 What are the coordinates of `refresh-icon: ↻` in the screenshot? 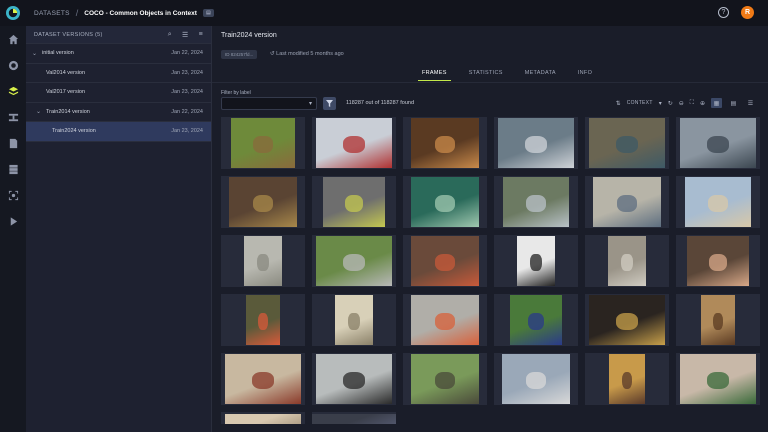 It's located at (670, 103).